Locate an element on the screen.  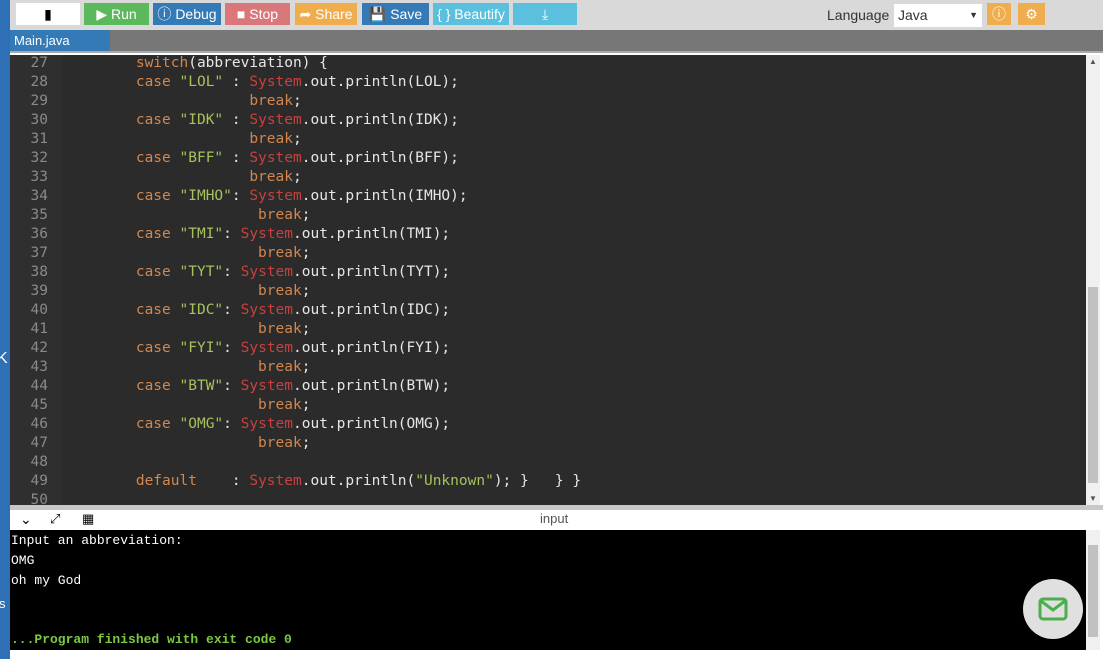
code-token: .out.println(TYT); is located at coordinates (372, 272).